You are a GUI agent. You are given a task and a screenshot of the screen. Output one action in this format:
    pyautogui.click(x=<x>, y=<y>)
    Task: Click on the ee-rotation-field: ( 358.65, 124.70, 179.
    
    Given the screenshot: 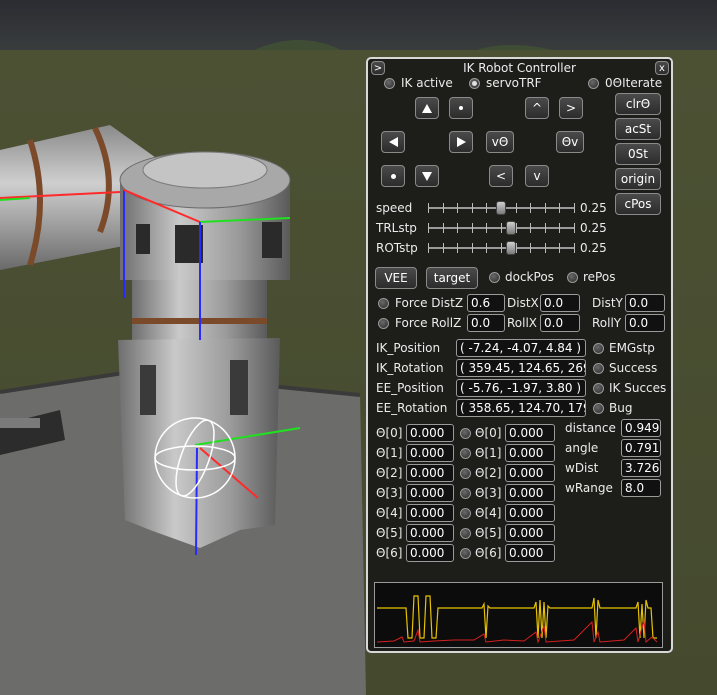 What is the action you would take?
    pyautogui.click(x=521, y=408)
    